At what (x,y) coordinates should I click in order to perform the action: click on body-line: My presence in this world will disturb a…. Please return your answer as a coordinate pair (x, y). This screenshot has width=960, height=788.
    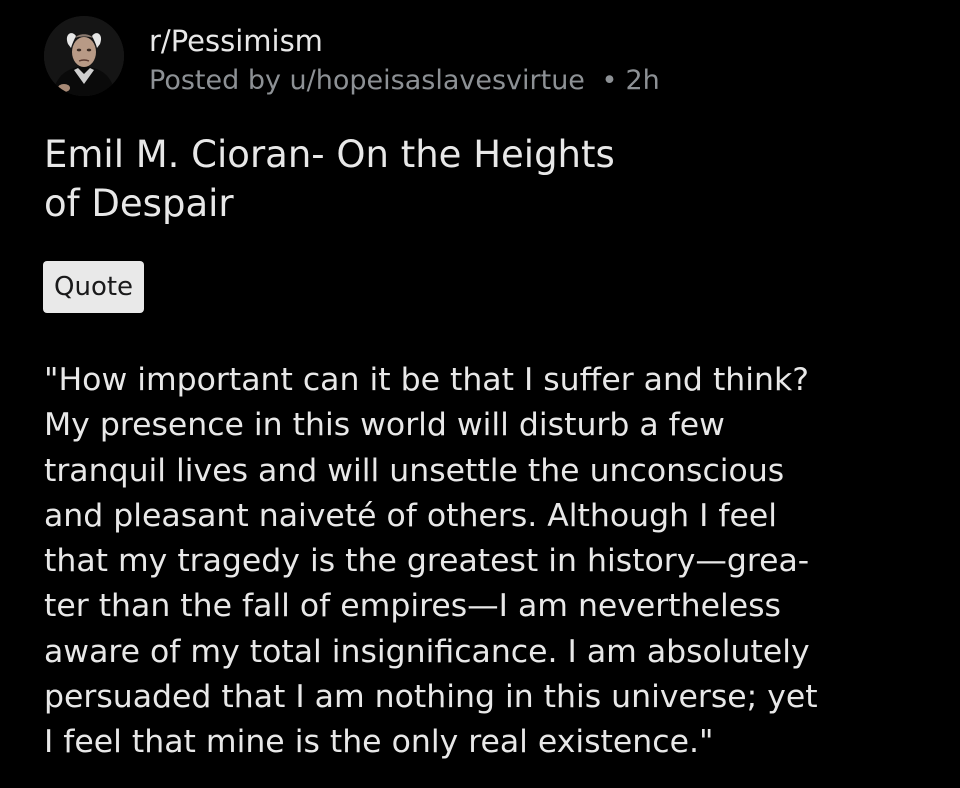
    Looking at the image, I should click on (384, 425).